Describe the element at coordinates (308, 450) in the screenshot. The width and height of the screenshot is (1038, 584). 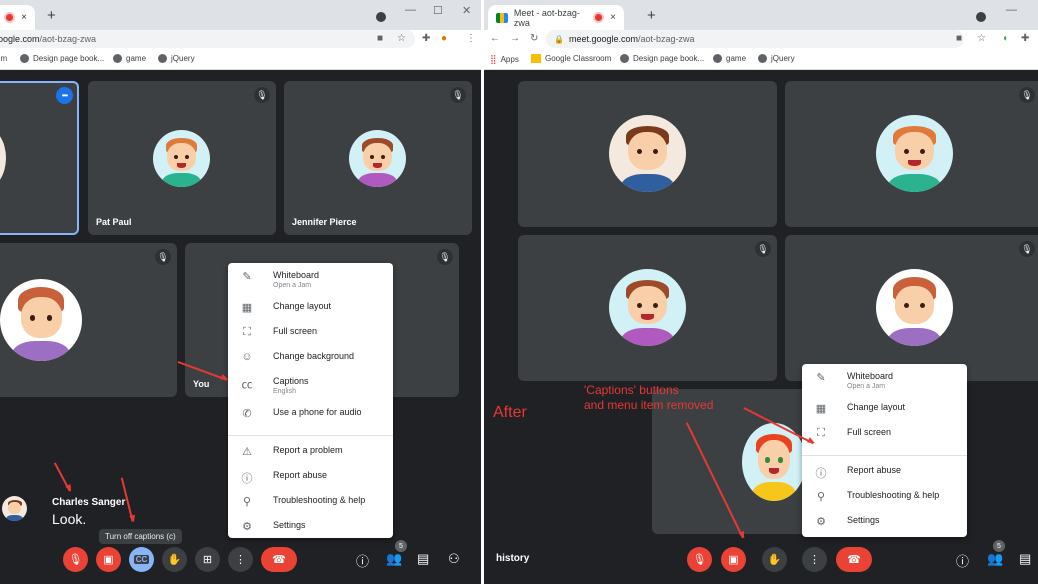
I see `menu-label: Report a problem` at that location.